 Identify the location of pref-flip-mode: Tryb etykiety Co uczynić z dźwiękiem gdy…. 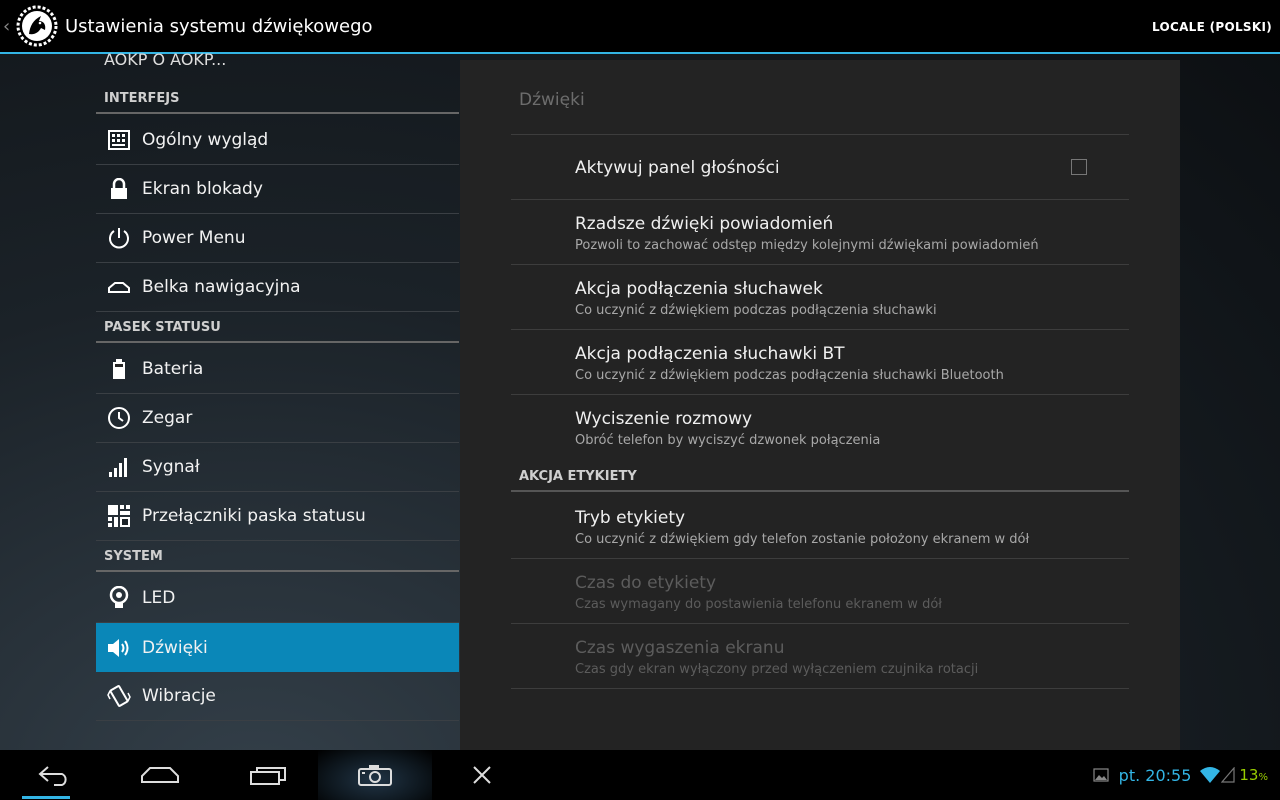
(820, 526).